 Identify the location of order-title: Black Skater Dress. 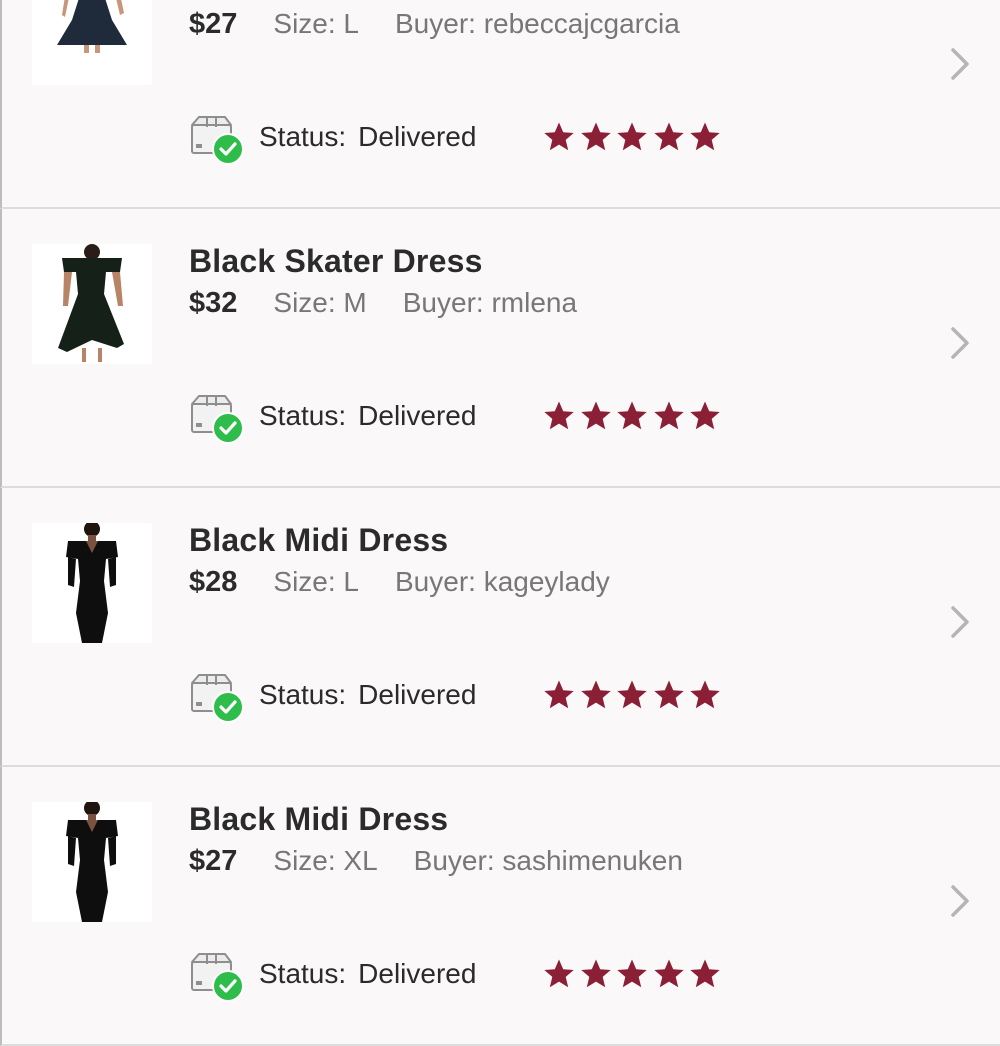
(336, 261).